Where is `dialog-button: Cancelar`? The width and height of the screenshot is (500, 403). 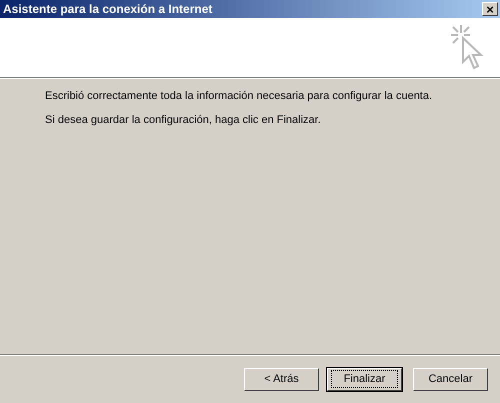 dialog-button: Cancelar is located at coordinates (450, 379).